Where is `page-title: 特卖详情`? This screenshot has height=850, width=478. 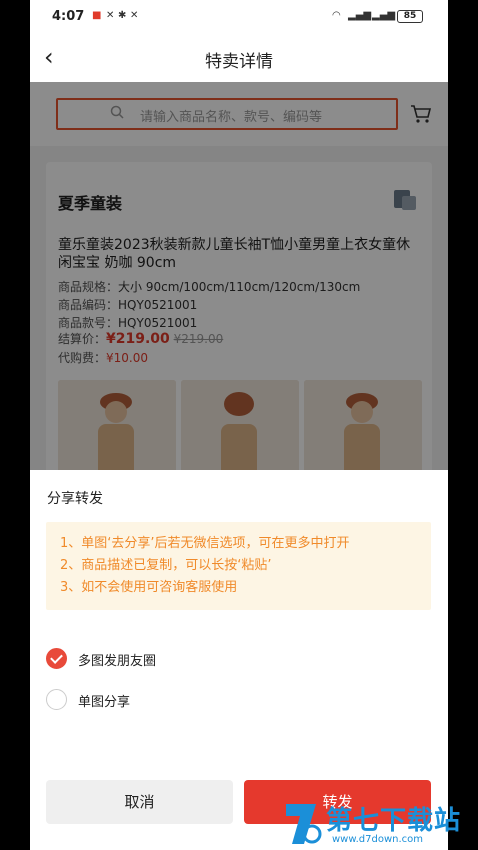
page-title: 特卖详情 is located at coordinates (239, 62).